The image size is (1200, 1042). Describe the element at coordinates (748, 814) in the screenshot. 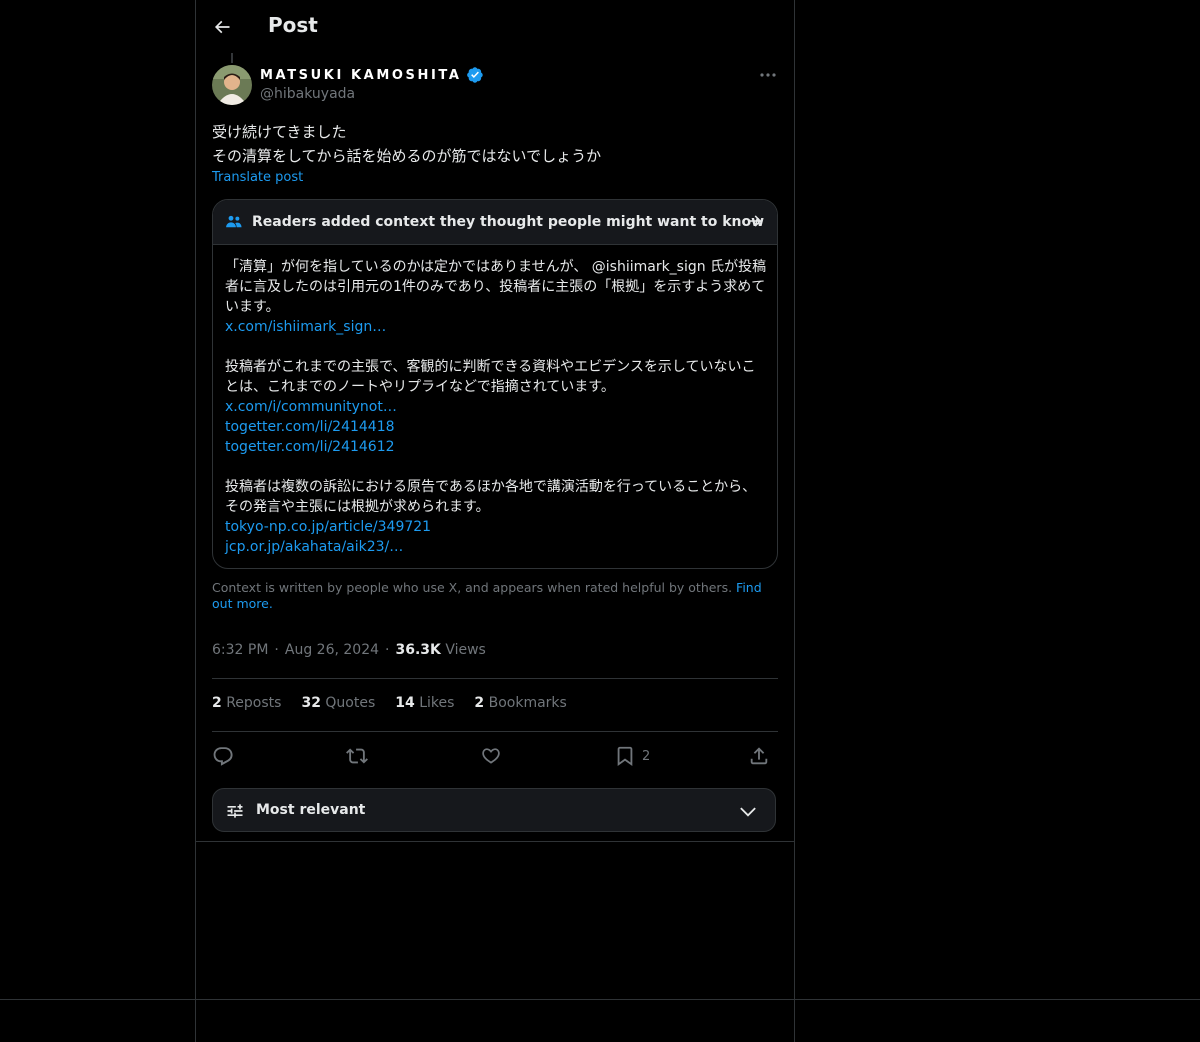

I see `chevron-down-icon` at that location.